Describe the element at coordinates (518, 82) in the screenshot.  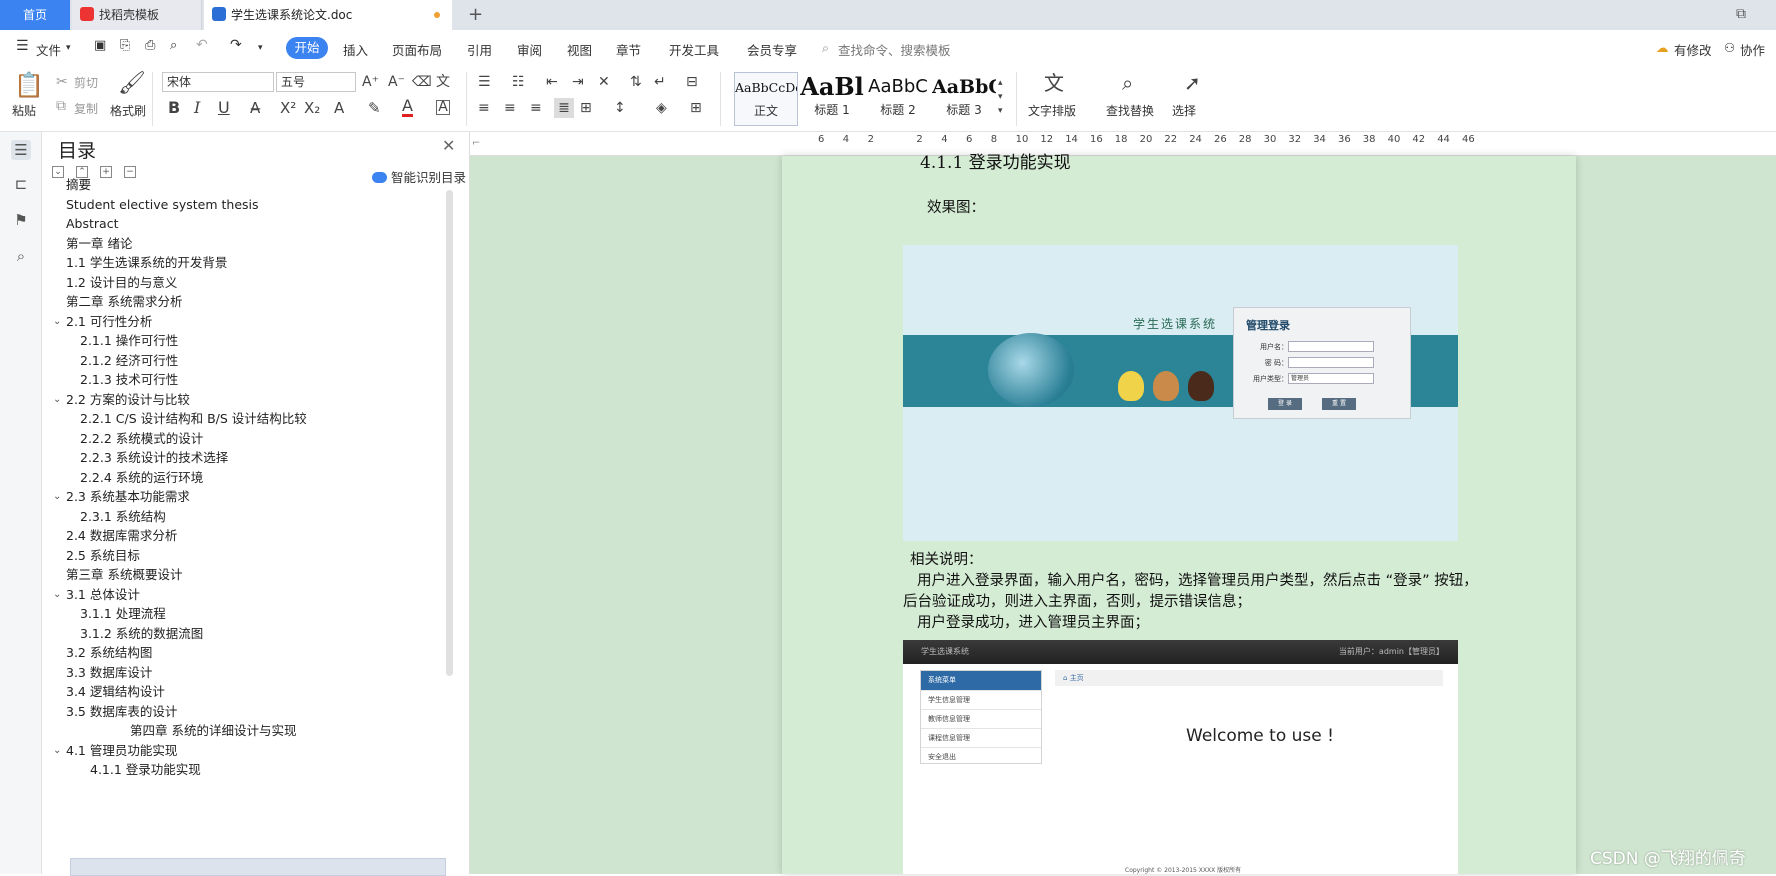
I see `numbered-list-icon: ☷` at that location.